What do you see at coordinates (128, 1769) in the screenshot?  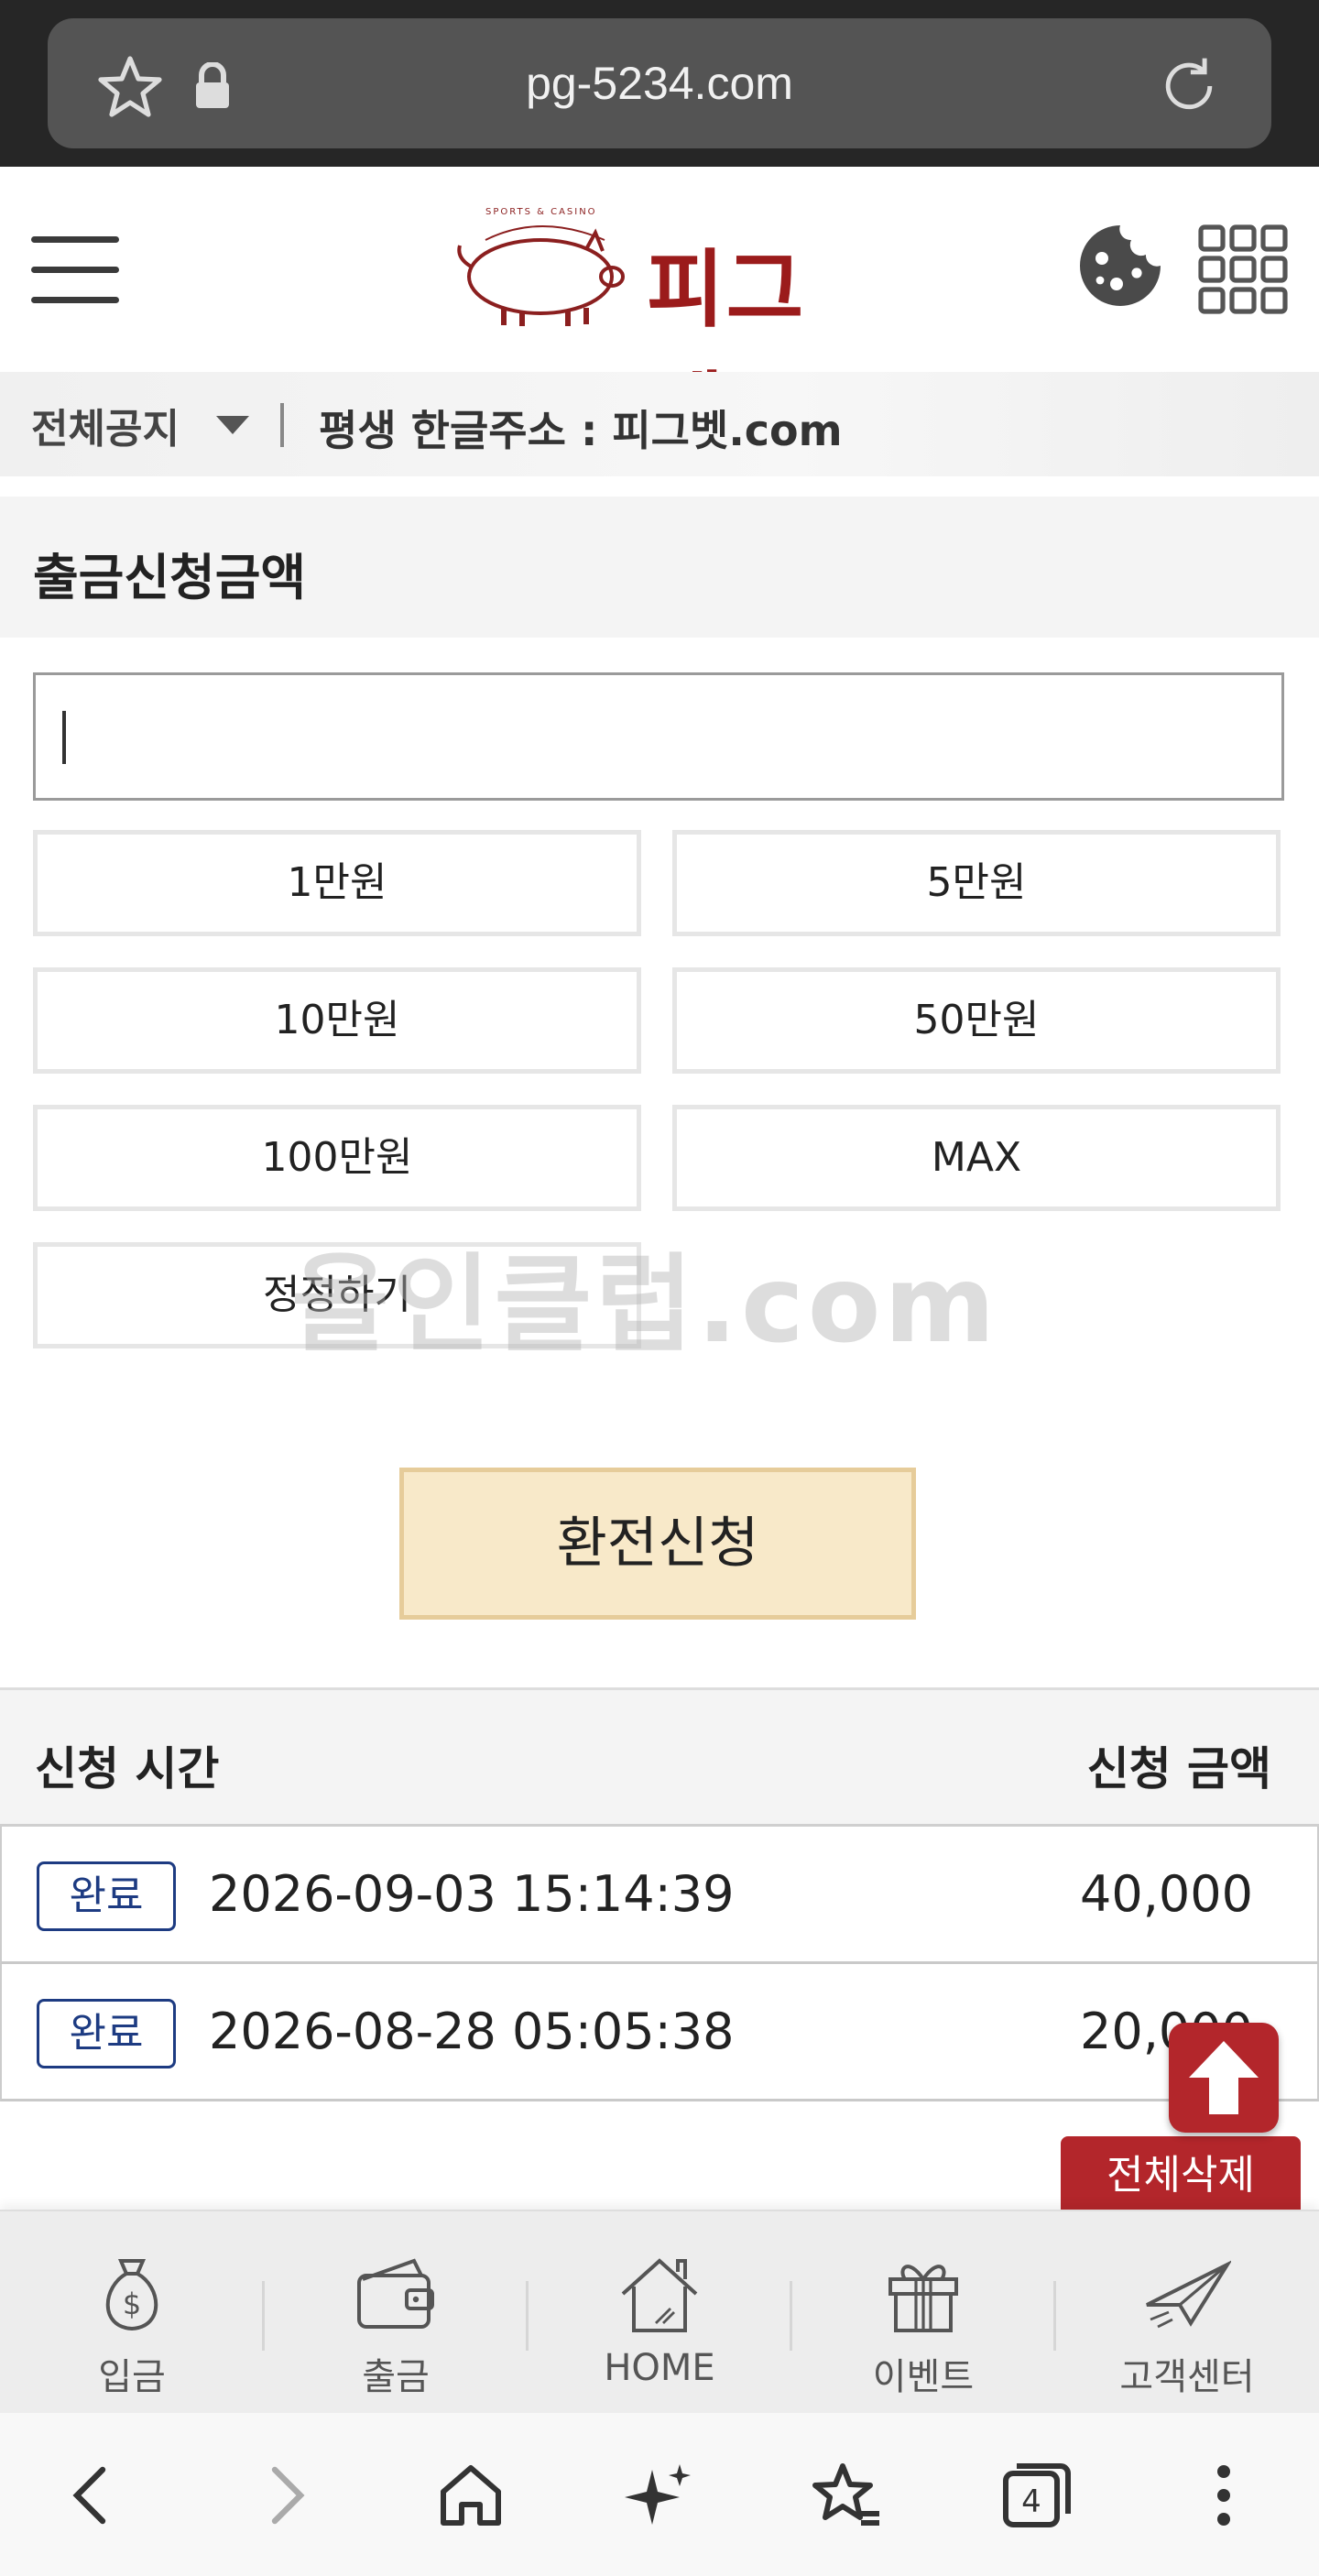 I see `column-header-time: 신청 시간` at bounding box center [128, 1769].